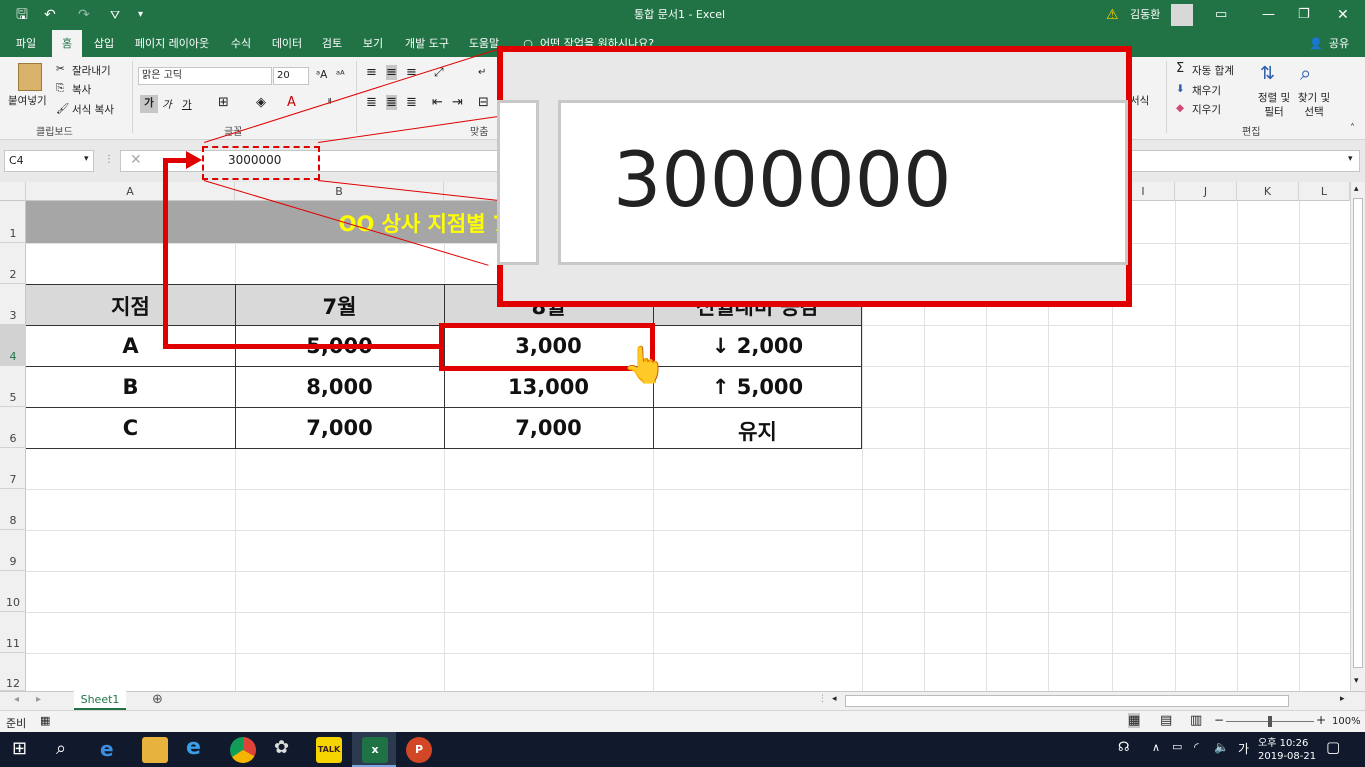 This screenshot has height=767, width=1365. Describe the element at coordinates (391, 72) in the screenshot. I see `middle-align-icon: ≡` at that location.